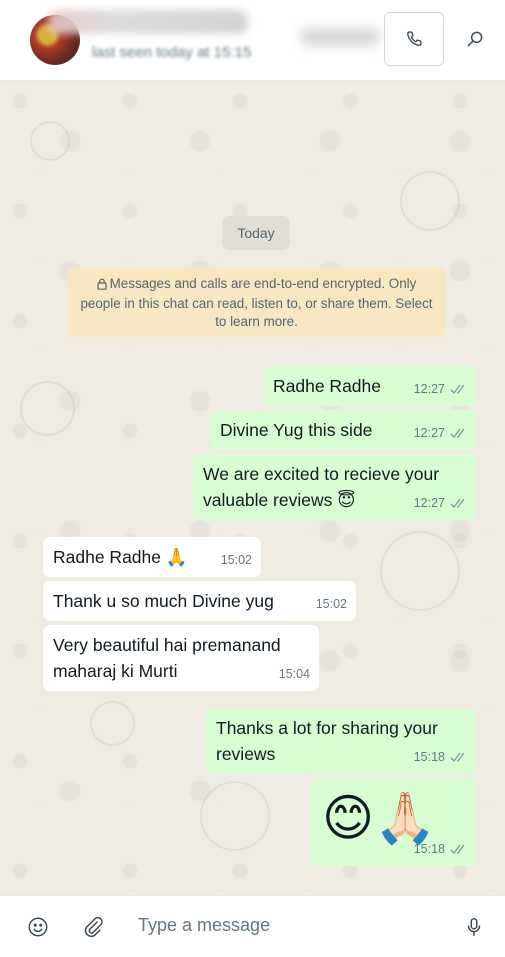 The width and height of the screenshot is (505, 957). I want to click on call-button, so click(414, 39).